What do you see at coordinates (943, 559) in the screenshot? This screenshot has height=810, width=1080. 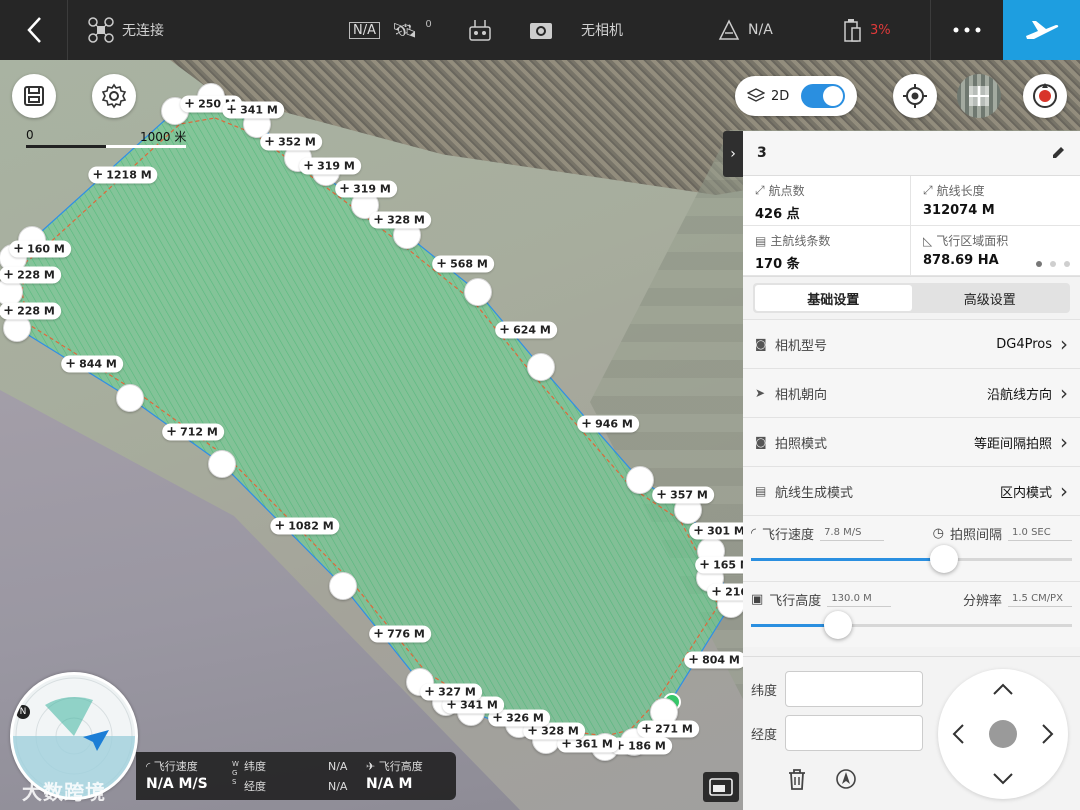 I see `speed-slider-knob` at bounding box center [943, 559].